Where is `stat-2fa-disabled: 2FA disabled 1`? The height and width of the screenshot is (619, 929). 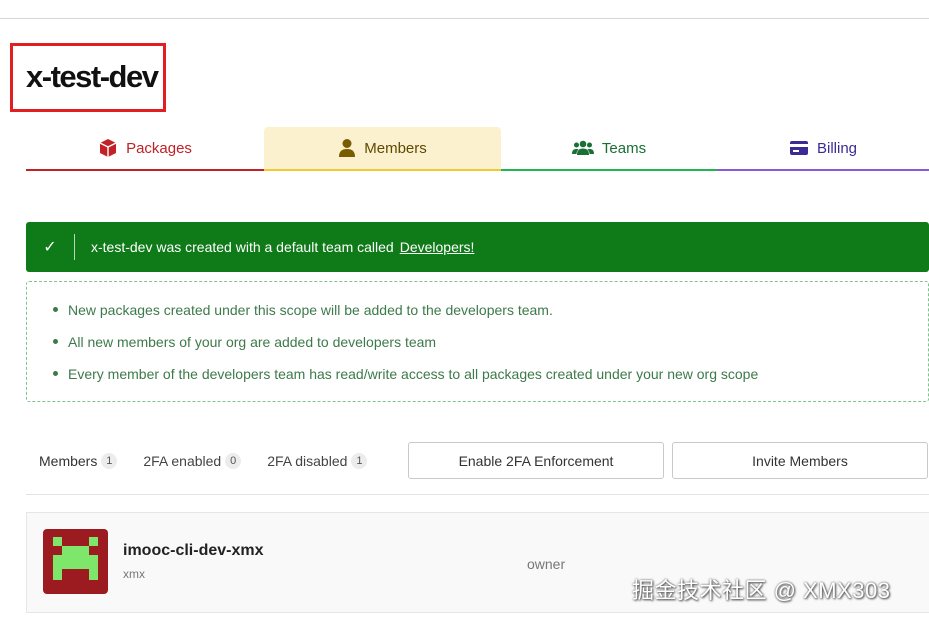 stat-2fa-disabled: 2FA disabled 1 is located at coordinates (317, 461).